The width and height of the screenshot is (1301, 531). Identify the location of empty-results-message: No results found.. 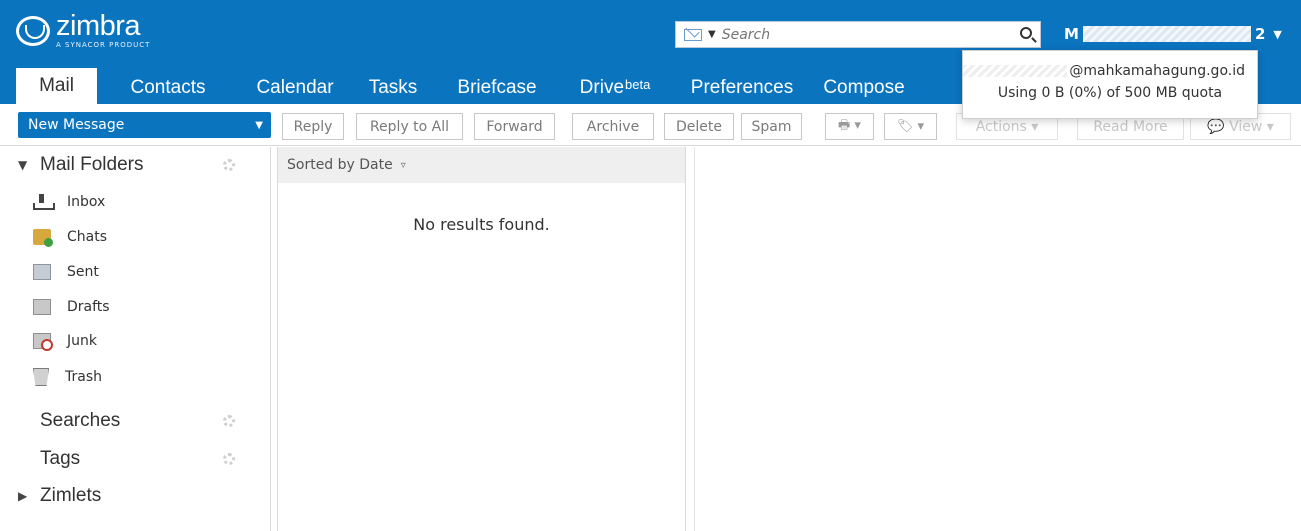
(481, 224).